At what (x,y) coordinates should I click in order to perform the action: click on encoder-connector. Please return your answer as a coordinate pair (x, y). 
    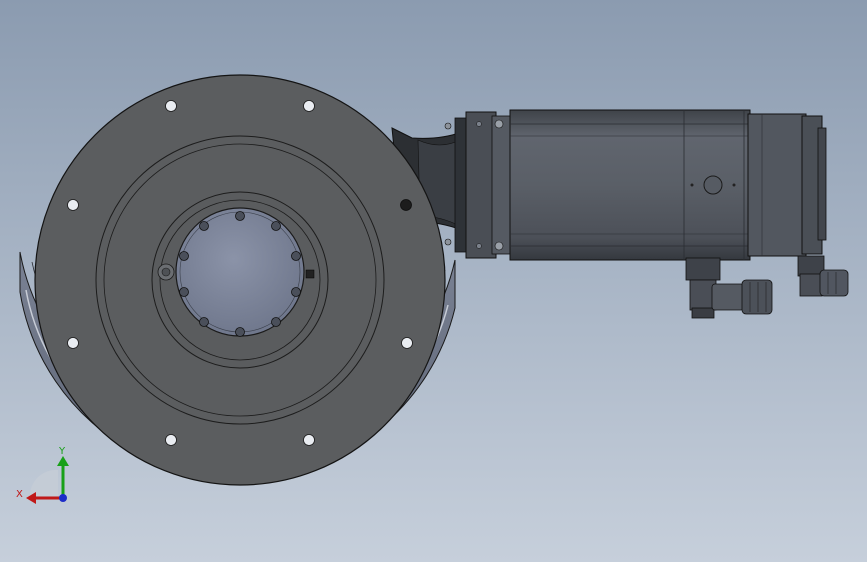
    Looking at the image, I should click on (823, 276).